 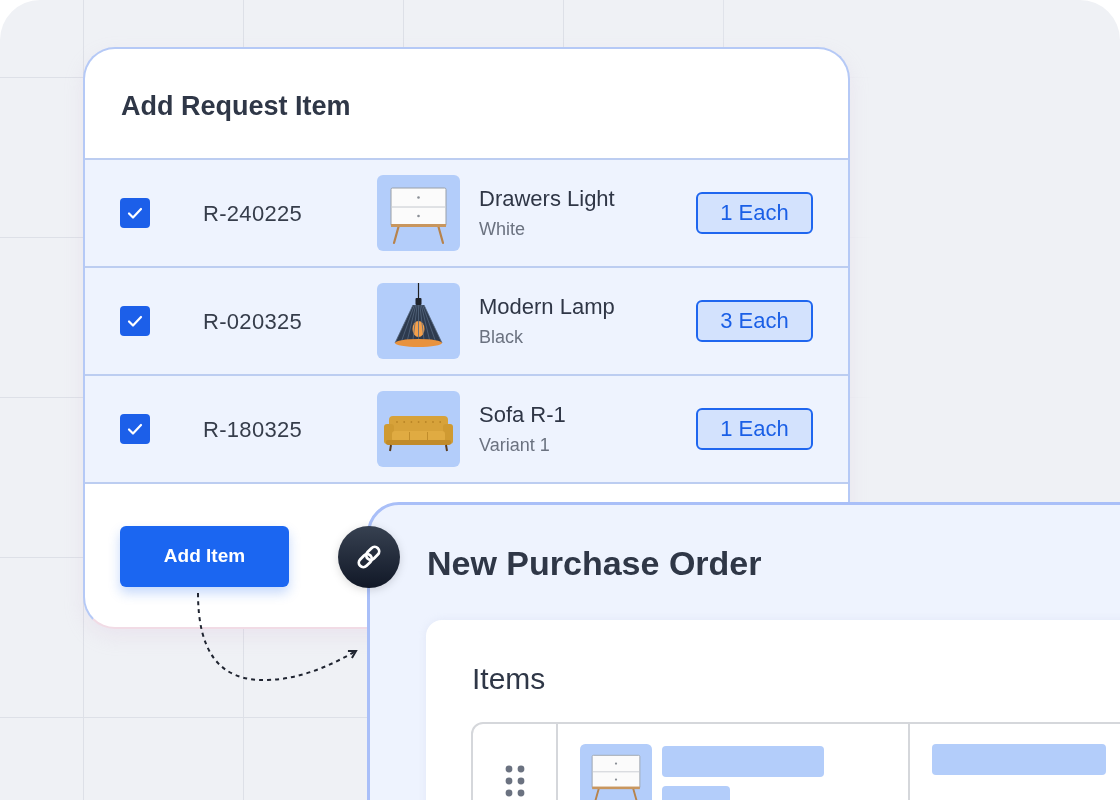 I want to click on add-item-button: Add Item, so click(x=204, y=556).